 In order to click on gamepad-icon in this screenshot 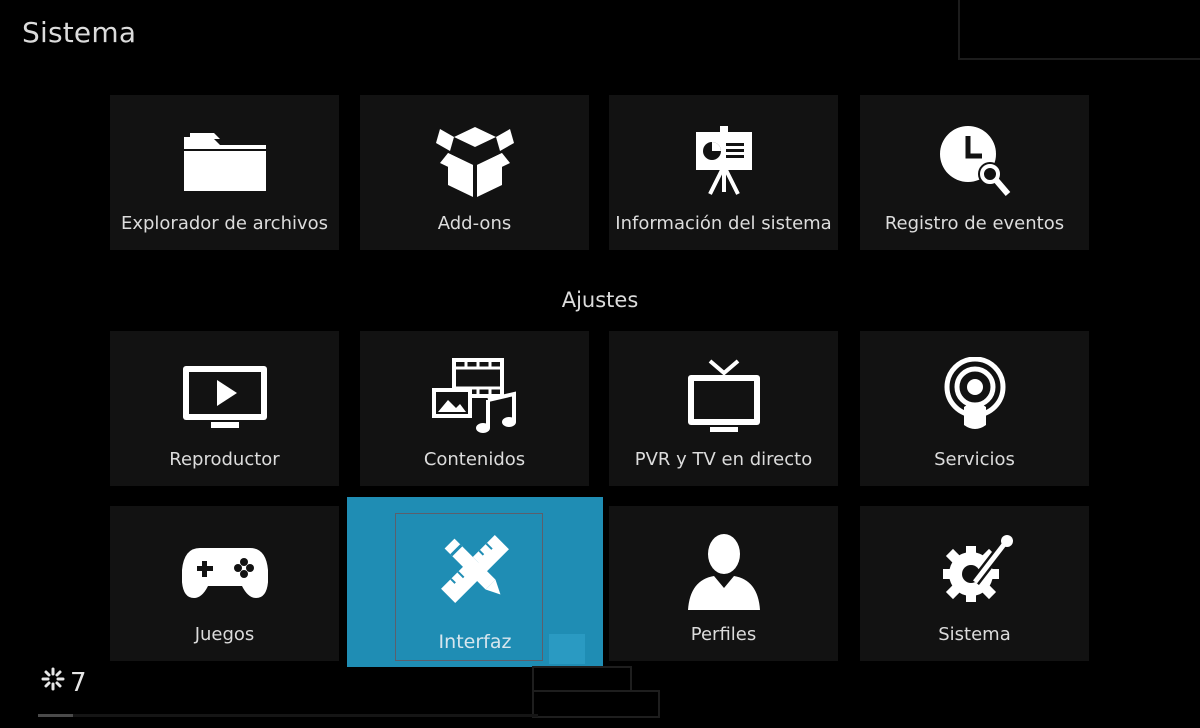, I will do `click(224, 572)`.